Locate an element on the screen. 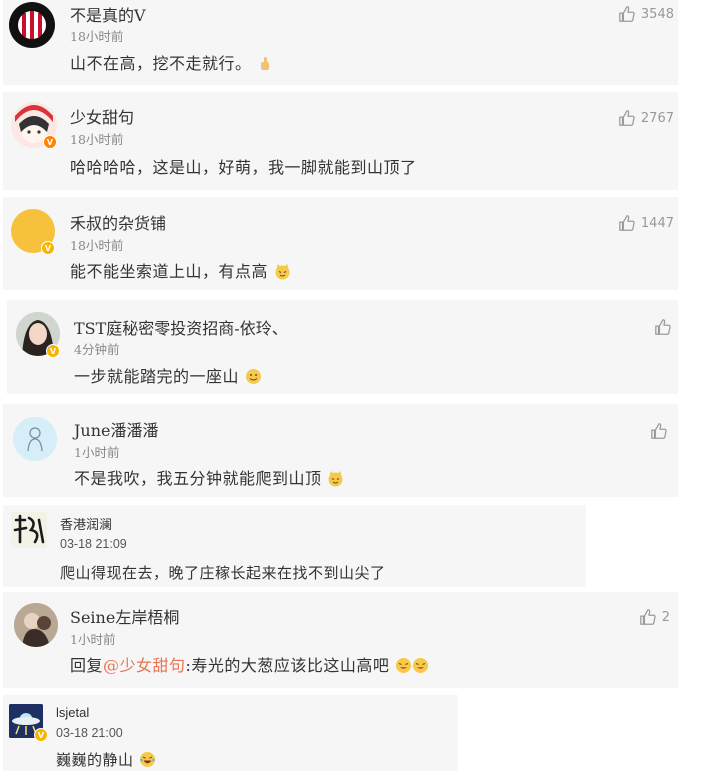 The width and height of the screenshot is (702, 771). timestamp: 03-18 21:09 is located at coordinates (93, 544).